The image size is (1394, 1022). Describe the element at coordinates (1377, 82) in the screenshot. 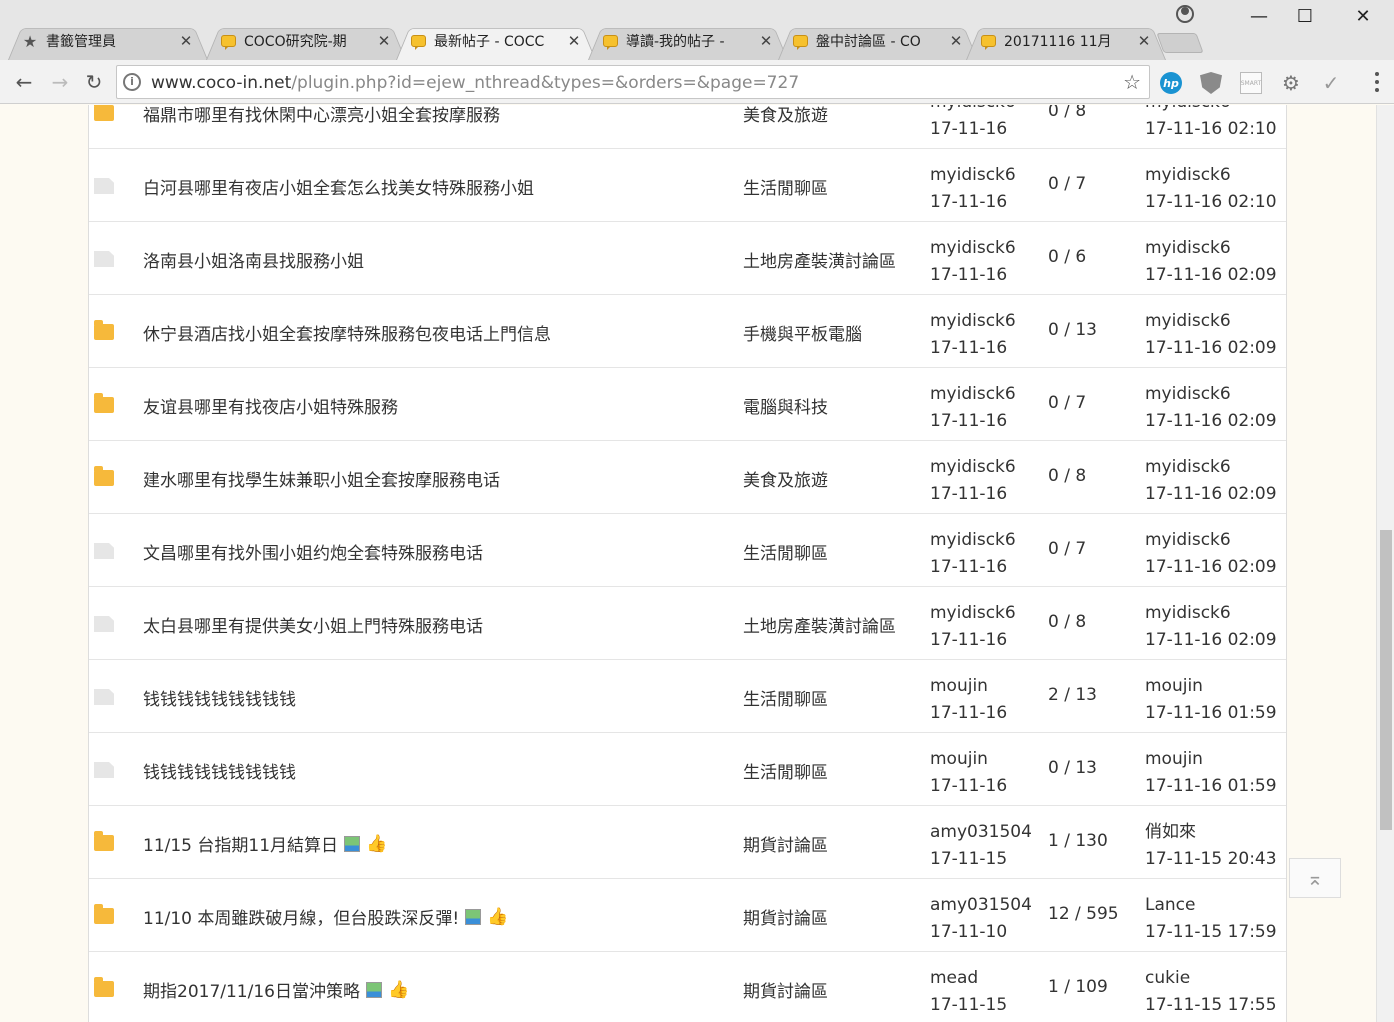

I see `browser-menu-icon` at that location.